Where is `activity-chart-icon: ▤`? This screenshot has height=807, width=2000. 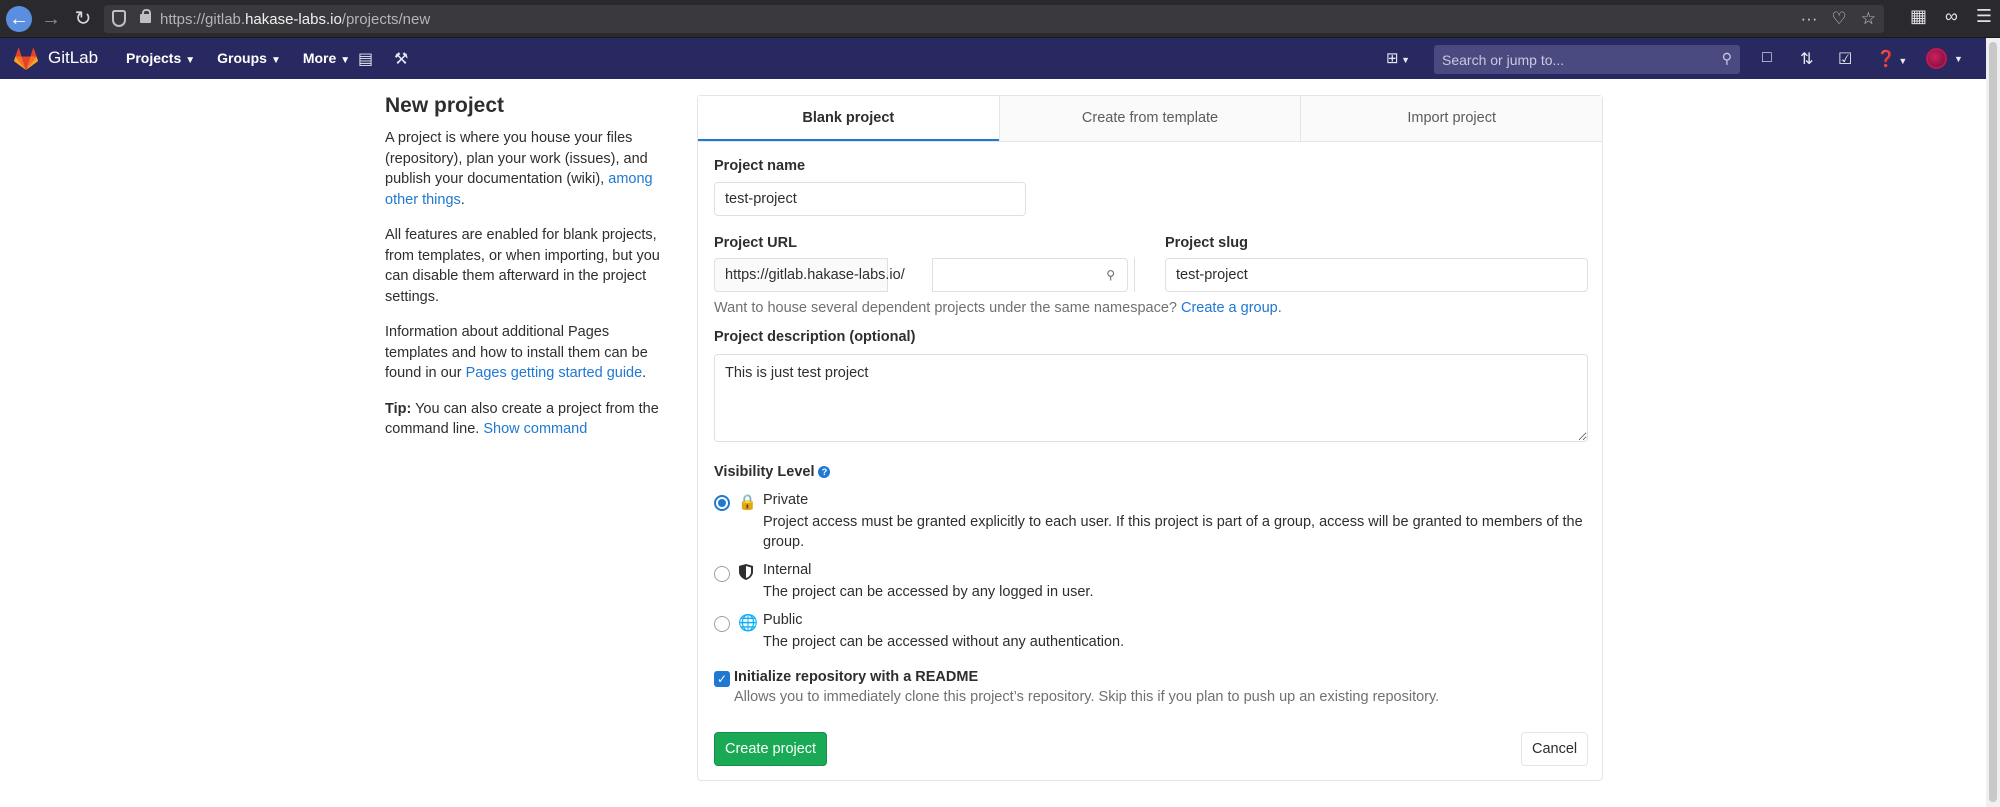 activity-chart-icon: ▤ is located at coordinates (365, 59).